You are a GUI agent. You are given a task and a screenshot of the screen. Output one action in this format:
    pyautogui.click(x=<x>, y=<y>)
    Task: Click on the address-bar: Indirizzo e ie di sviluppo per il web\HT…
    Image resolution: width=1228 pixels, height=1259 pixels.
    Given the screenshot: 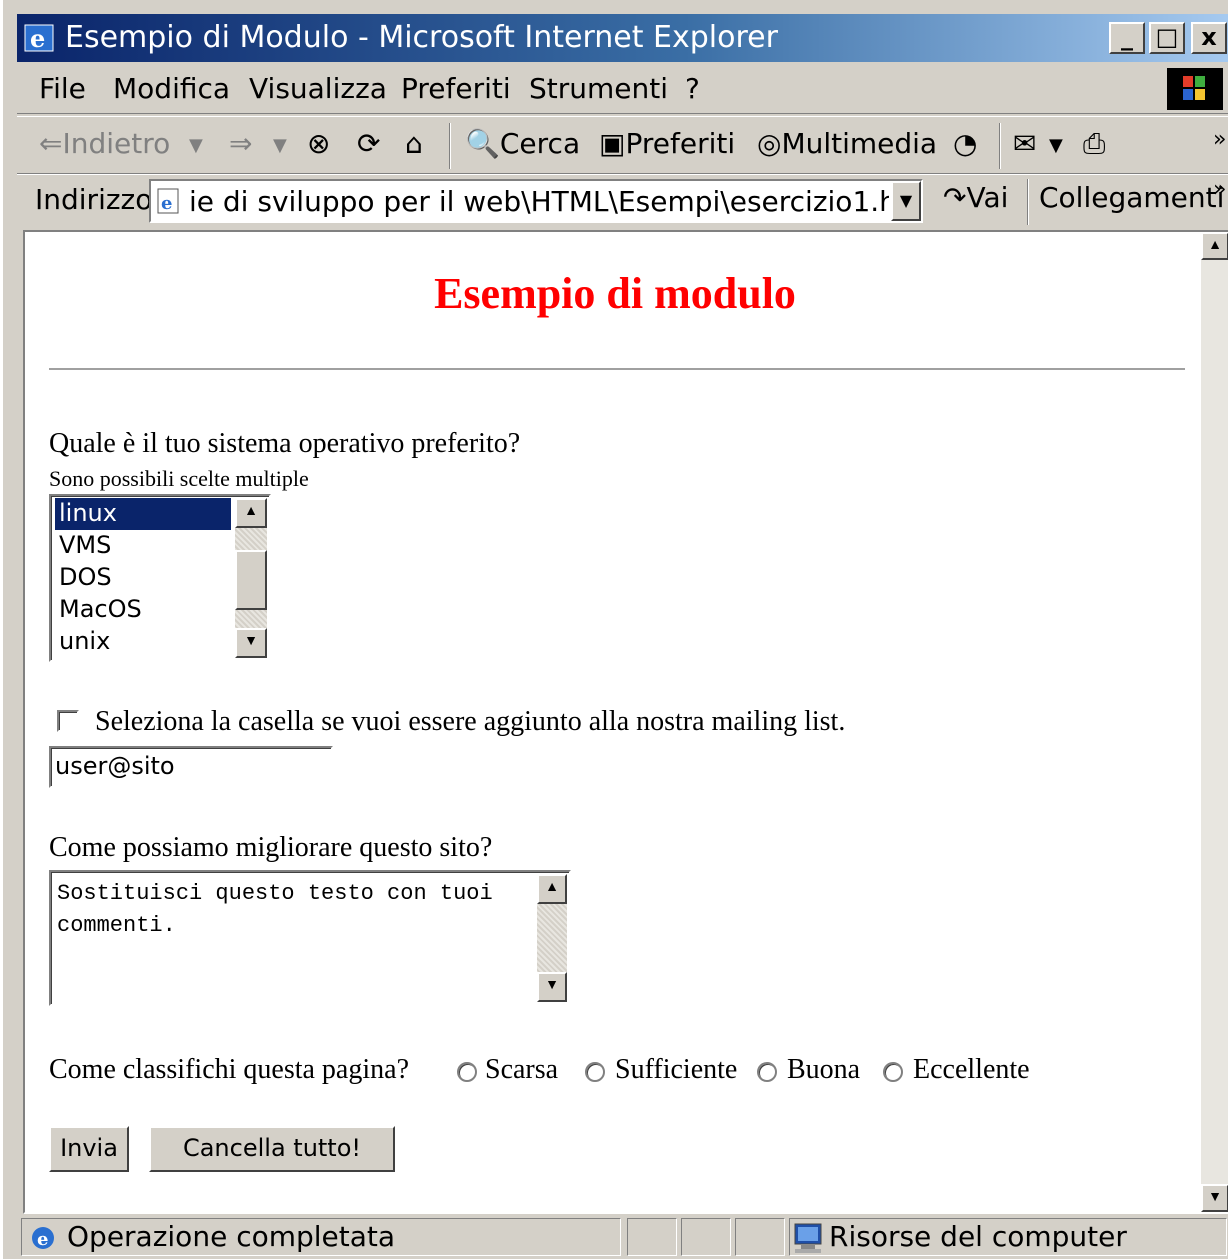 What is the action you would take?
    pyautogui.click(x=622, y=201)
    